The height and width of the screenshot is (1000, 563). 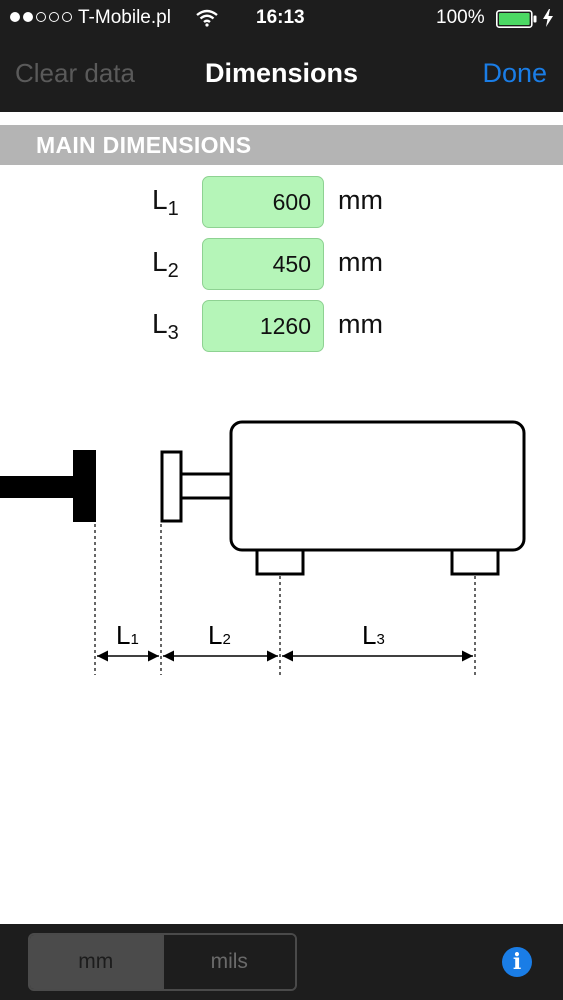 I want to click on dimension-unit-l1: mm, so click(x=360, y=200).